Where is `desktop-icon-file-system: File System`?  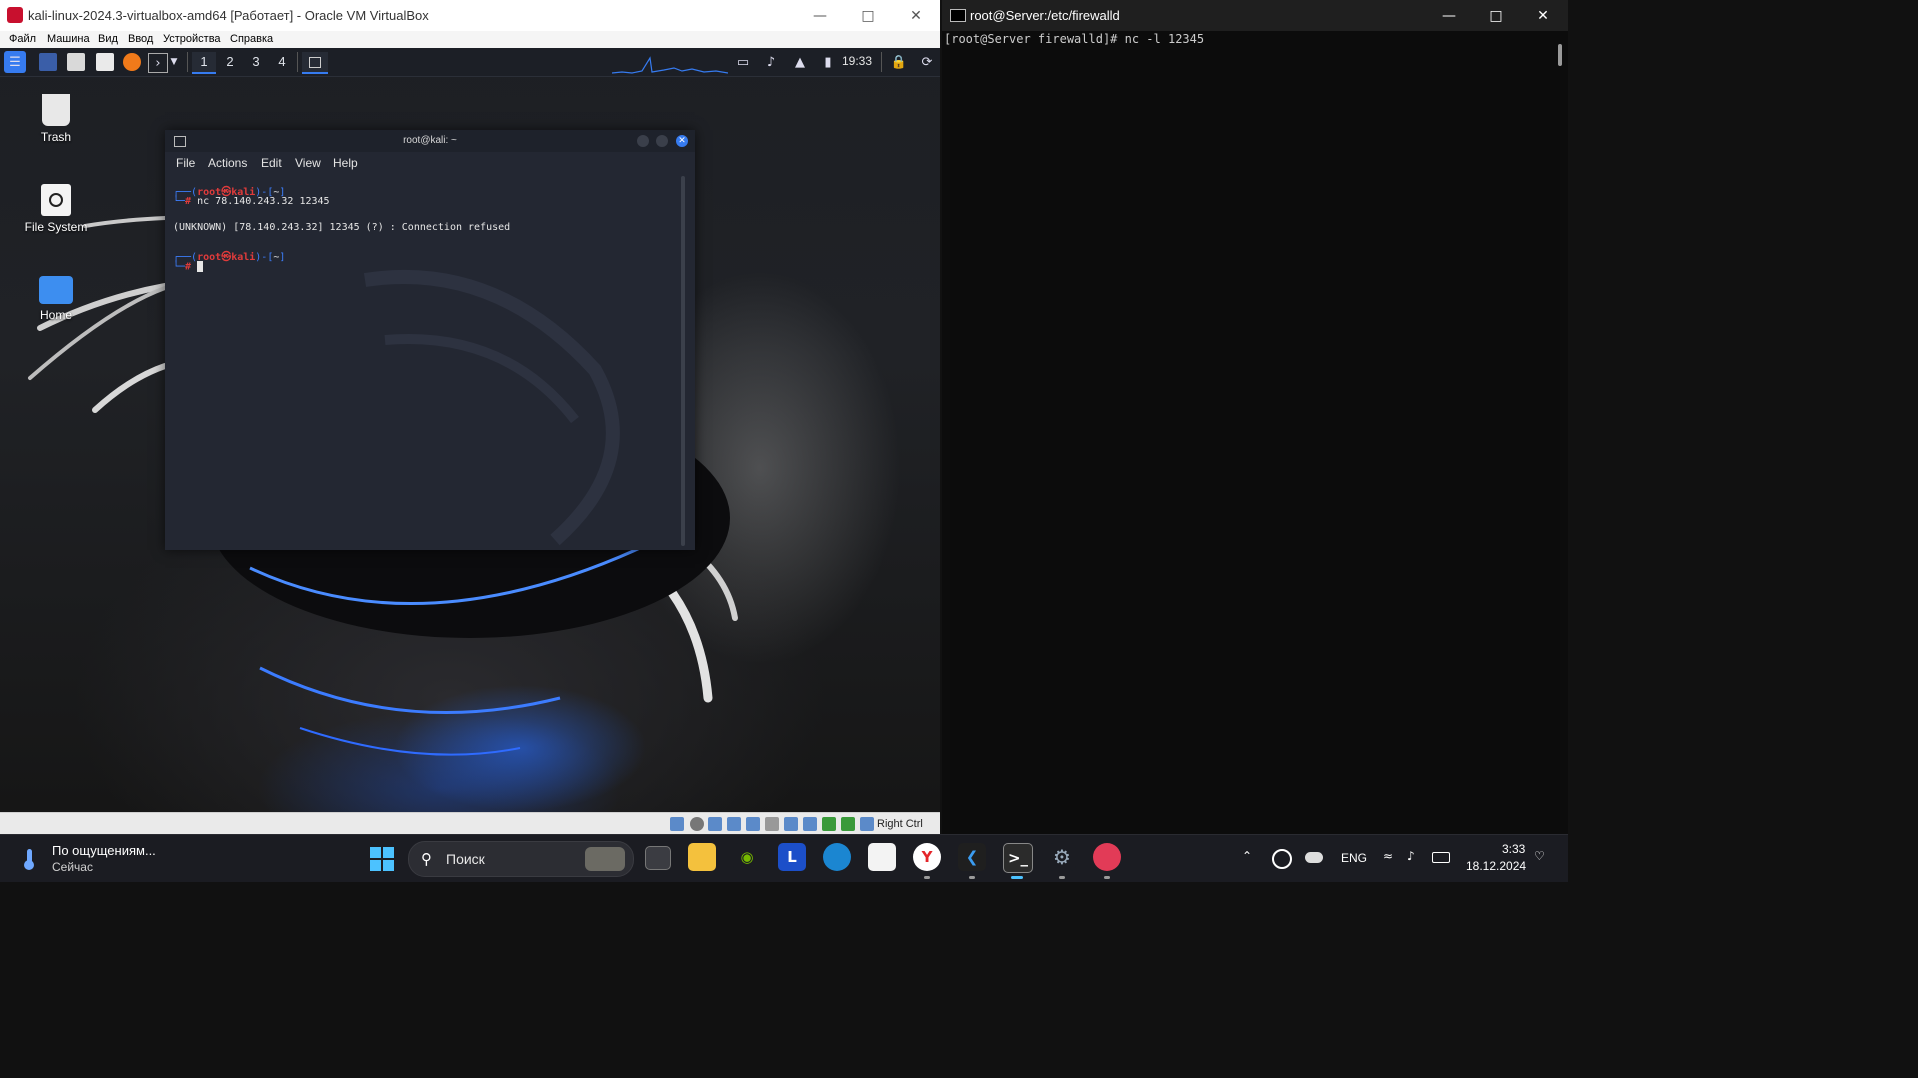
desktop-icon-file-system: File System is located at coordinates (56, 209).